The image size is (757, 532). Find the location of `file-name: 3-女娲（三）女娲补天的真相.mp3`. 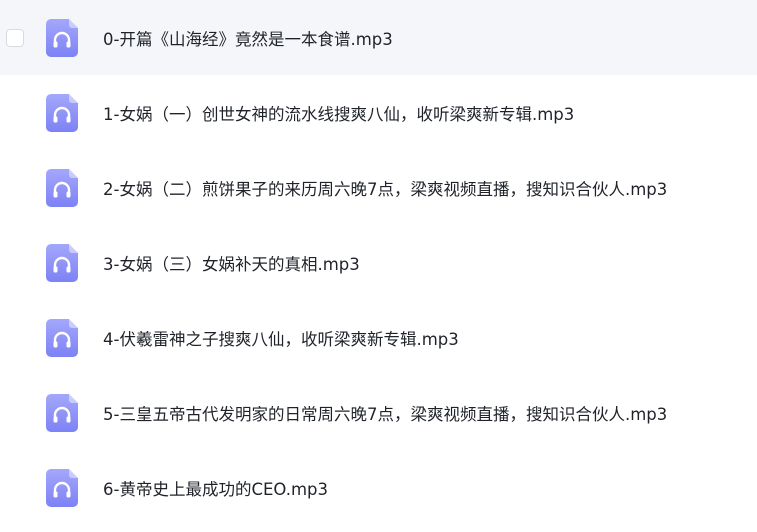

file-name: 3-女娲（三）女娲补天的真相.mp3 is located at coordinates (231, 263).